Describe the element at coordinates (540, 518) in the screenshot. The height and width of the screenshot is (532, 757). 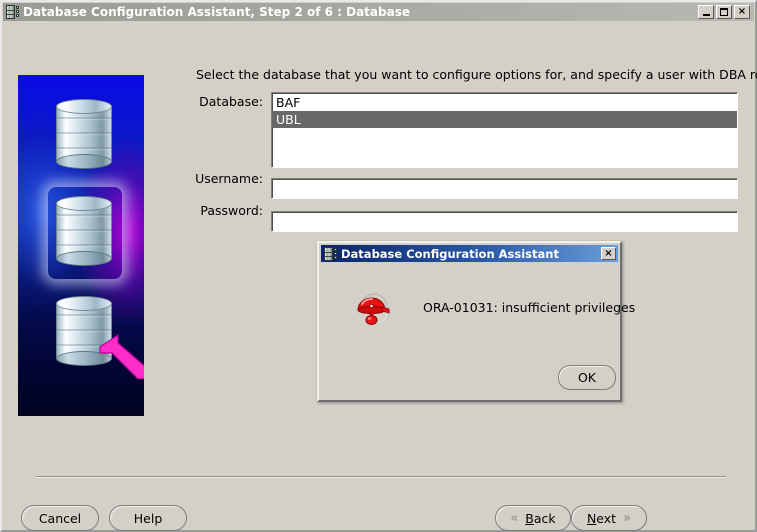
I see `back-button-label: Back` at that location.